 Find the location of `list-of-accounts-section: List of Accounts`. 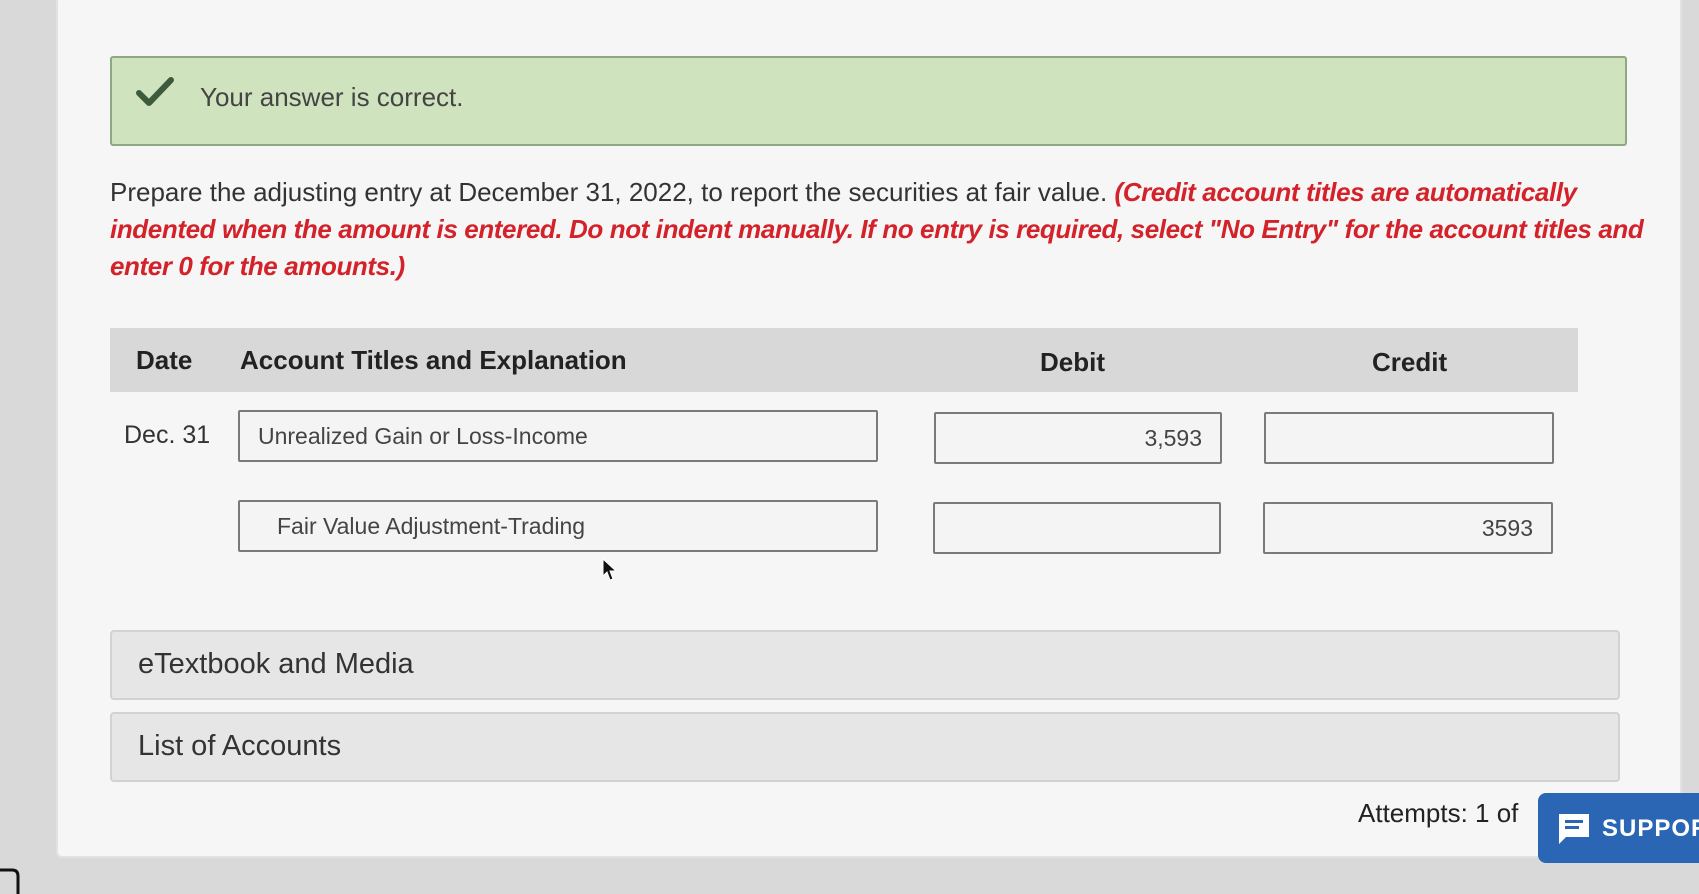

list-of-accounts-section: List of Accounts is located at coordinates (865, 747).